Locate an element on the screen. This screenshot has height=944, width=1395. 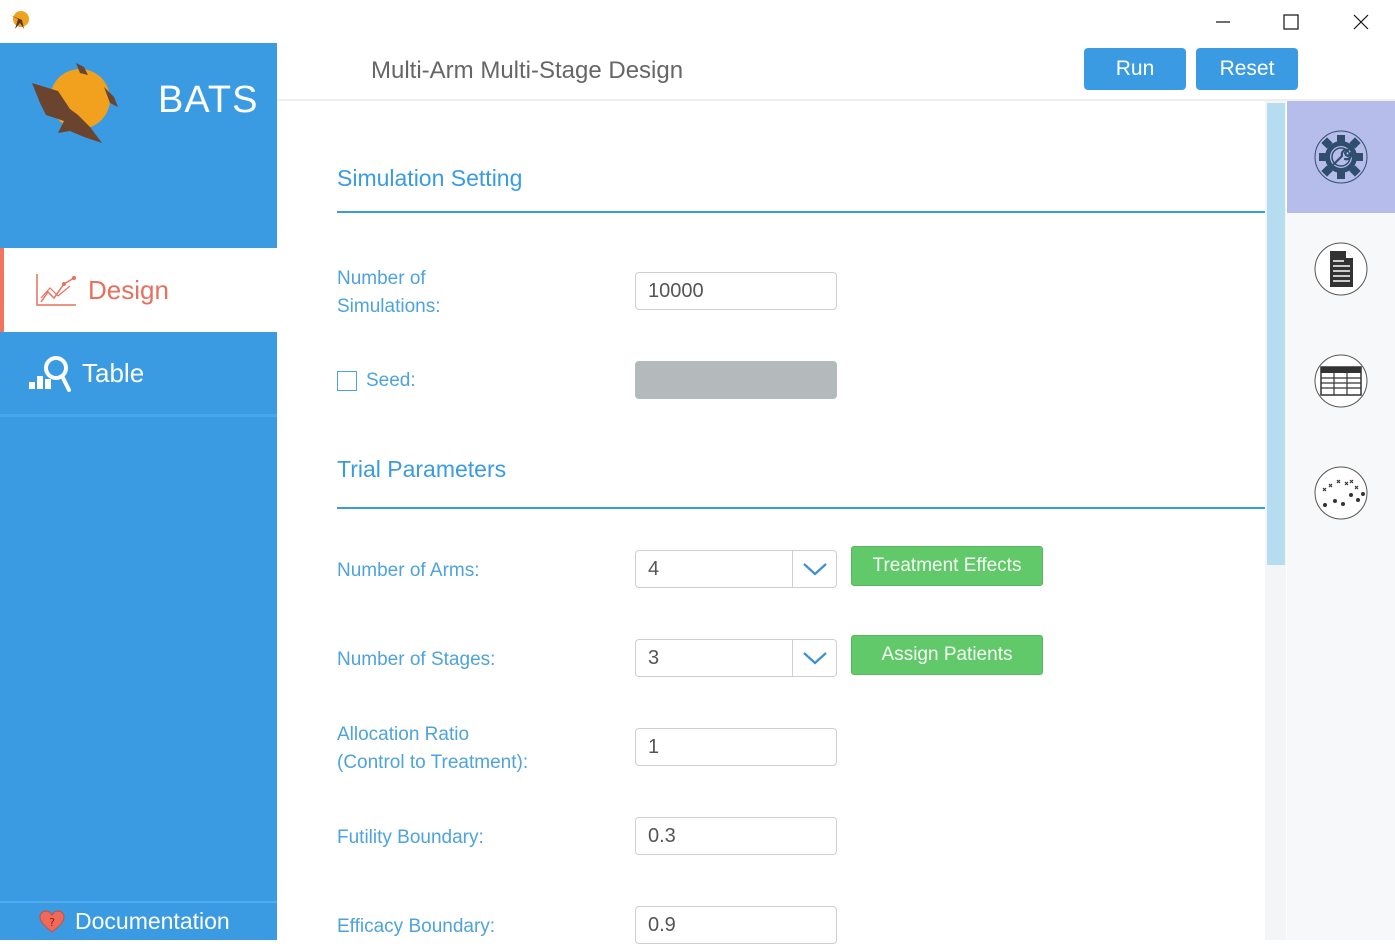
heart-question-icon: ? is located at coordinates (52, 921).